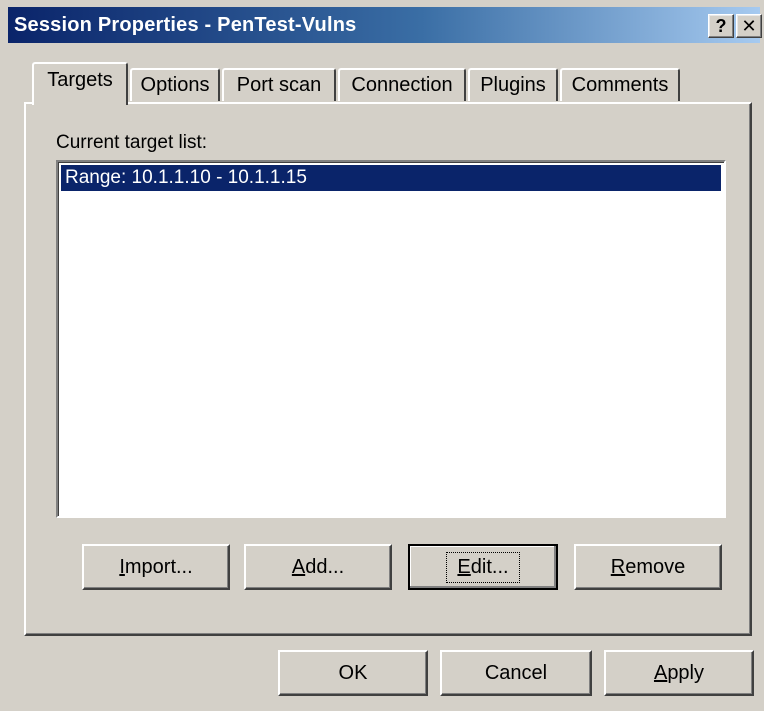 This screenshot has width=764, height=711. What do you see at coordinates (131, 142) in the screenshot?
I see `target-list-label: Current target list:` at bounding box center [131, 142].